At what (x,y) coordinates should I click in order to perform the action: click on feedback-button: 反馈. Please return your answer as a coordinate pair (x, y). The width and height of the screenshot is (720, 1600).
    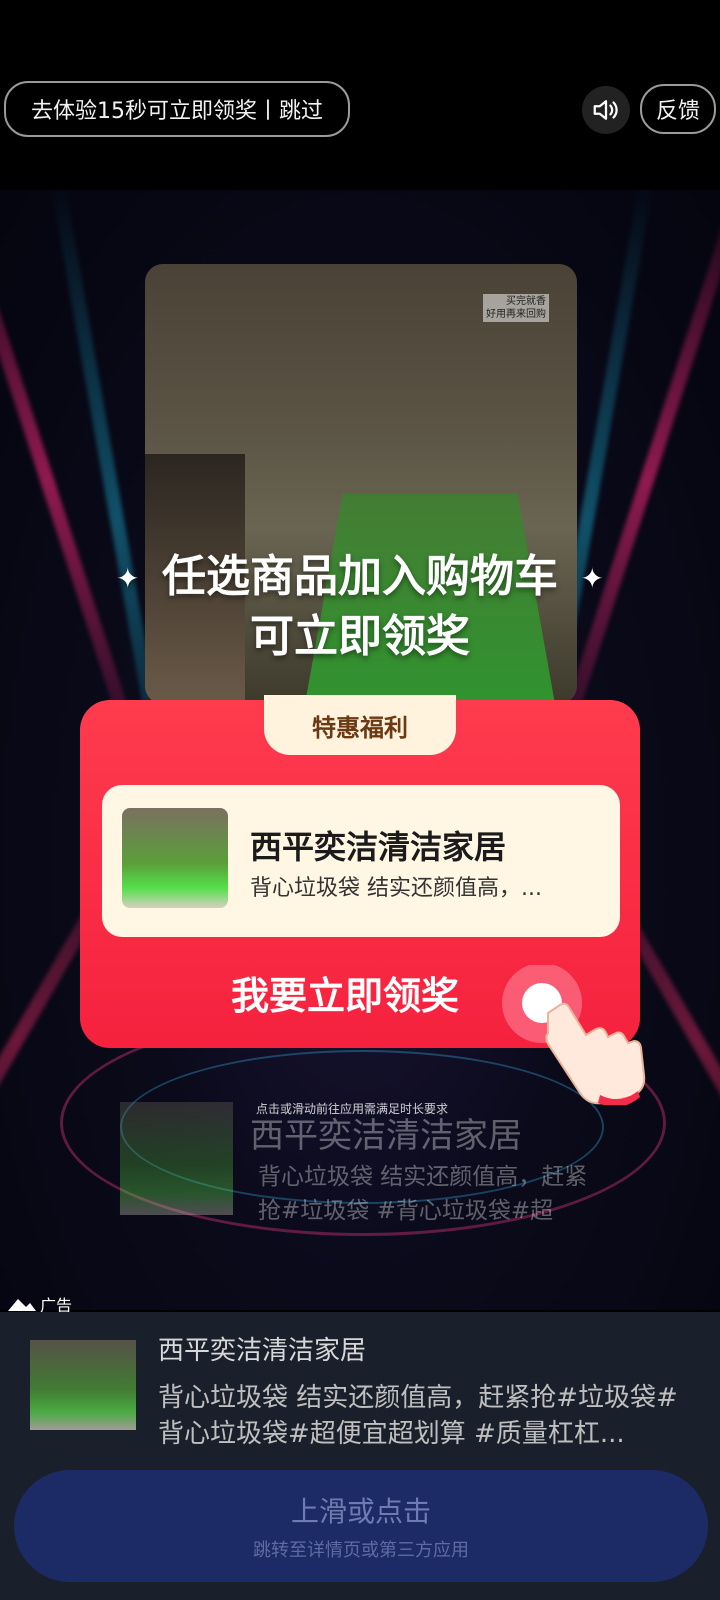
    Looking at the image, I should click on (678, 109).